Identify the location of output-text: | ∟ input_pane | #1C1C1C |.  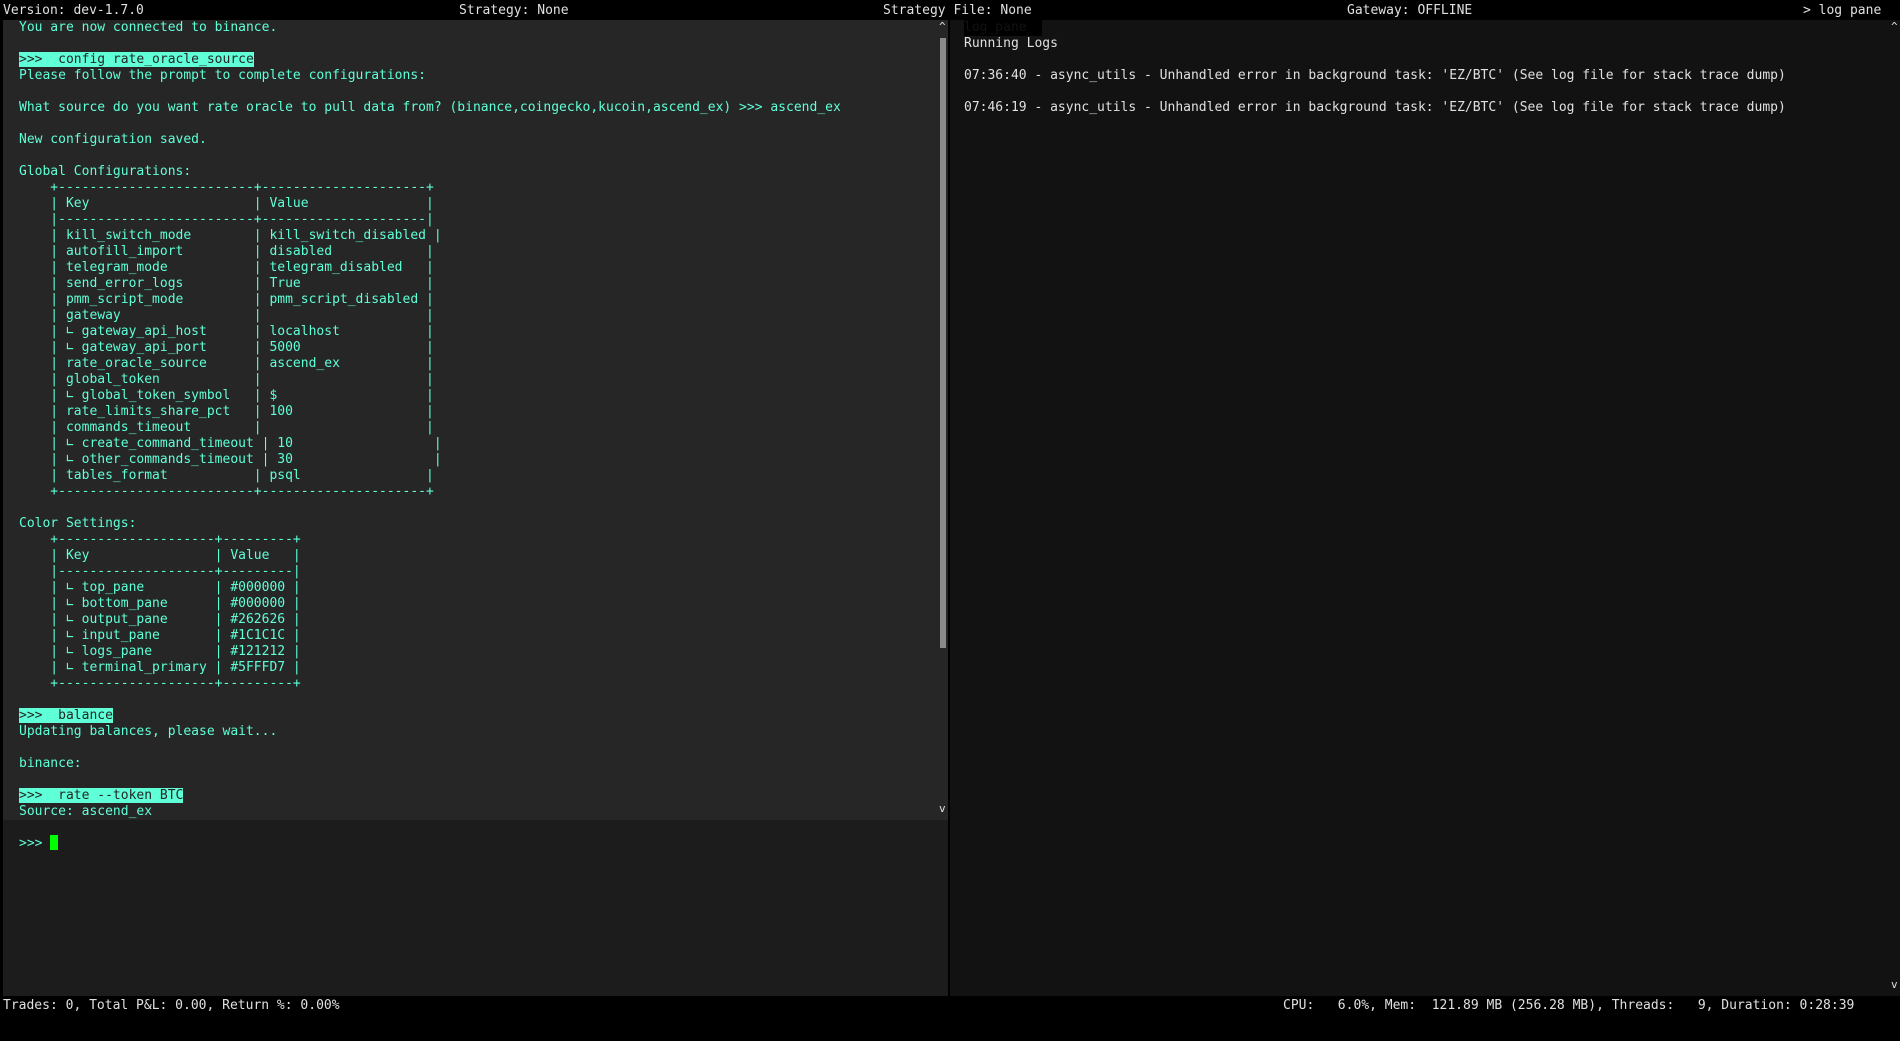
(160, 635).